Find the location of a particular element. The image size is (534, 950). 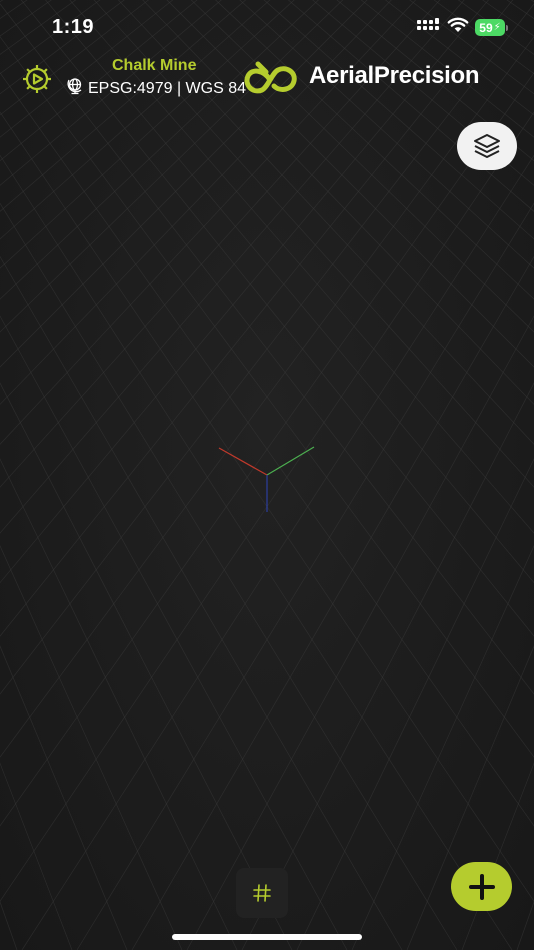

layers-icon is located at coordinates (487, 146).